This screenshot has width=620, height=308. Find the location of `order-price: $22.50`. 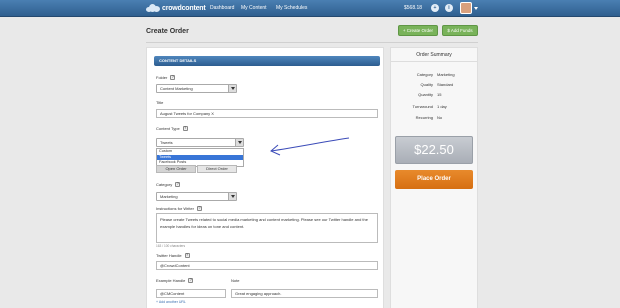

order-price: $22.50 is located at coordinates (434, 150).